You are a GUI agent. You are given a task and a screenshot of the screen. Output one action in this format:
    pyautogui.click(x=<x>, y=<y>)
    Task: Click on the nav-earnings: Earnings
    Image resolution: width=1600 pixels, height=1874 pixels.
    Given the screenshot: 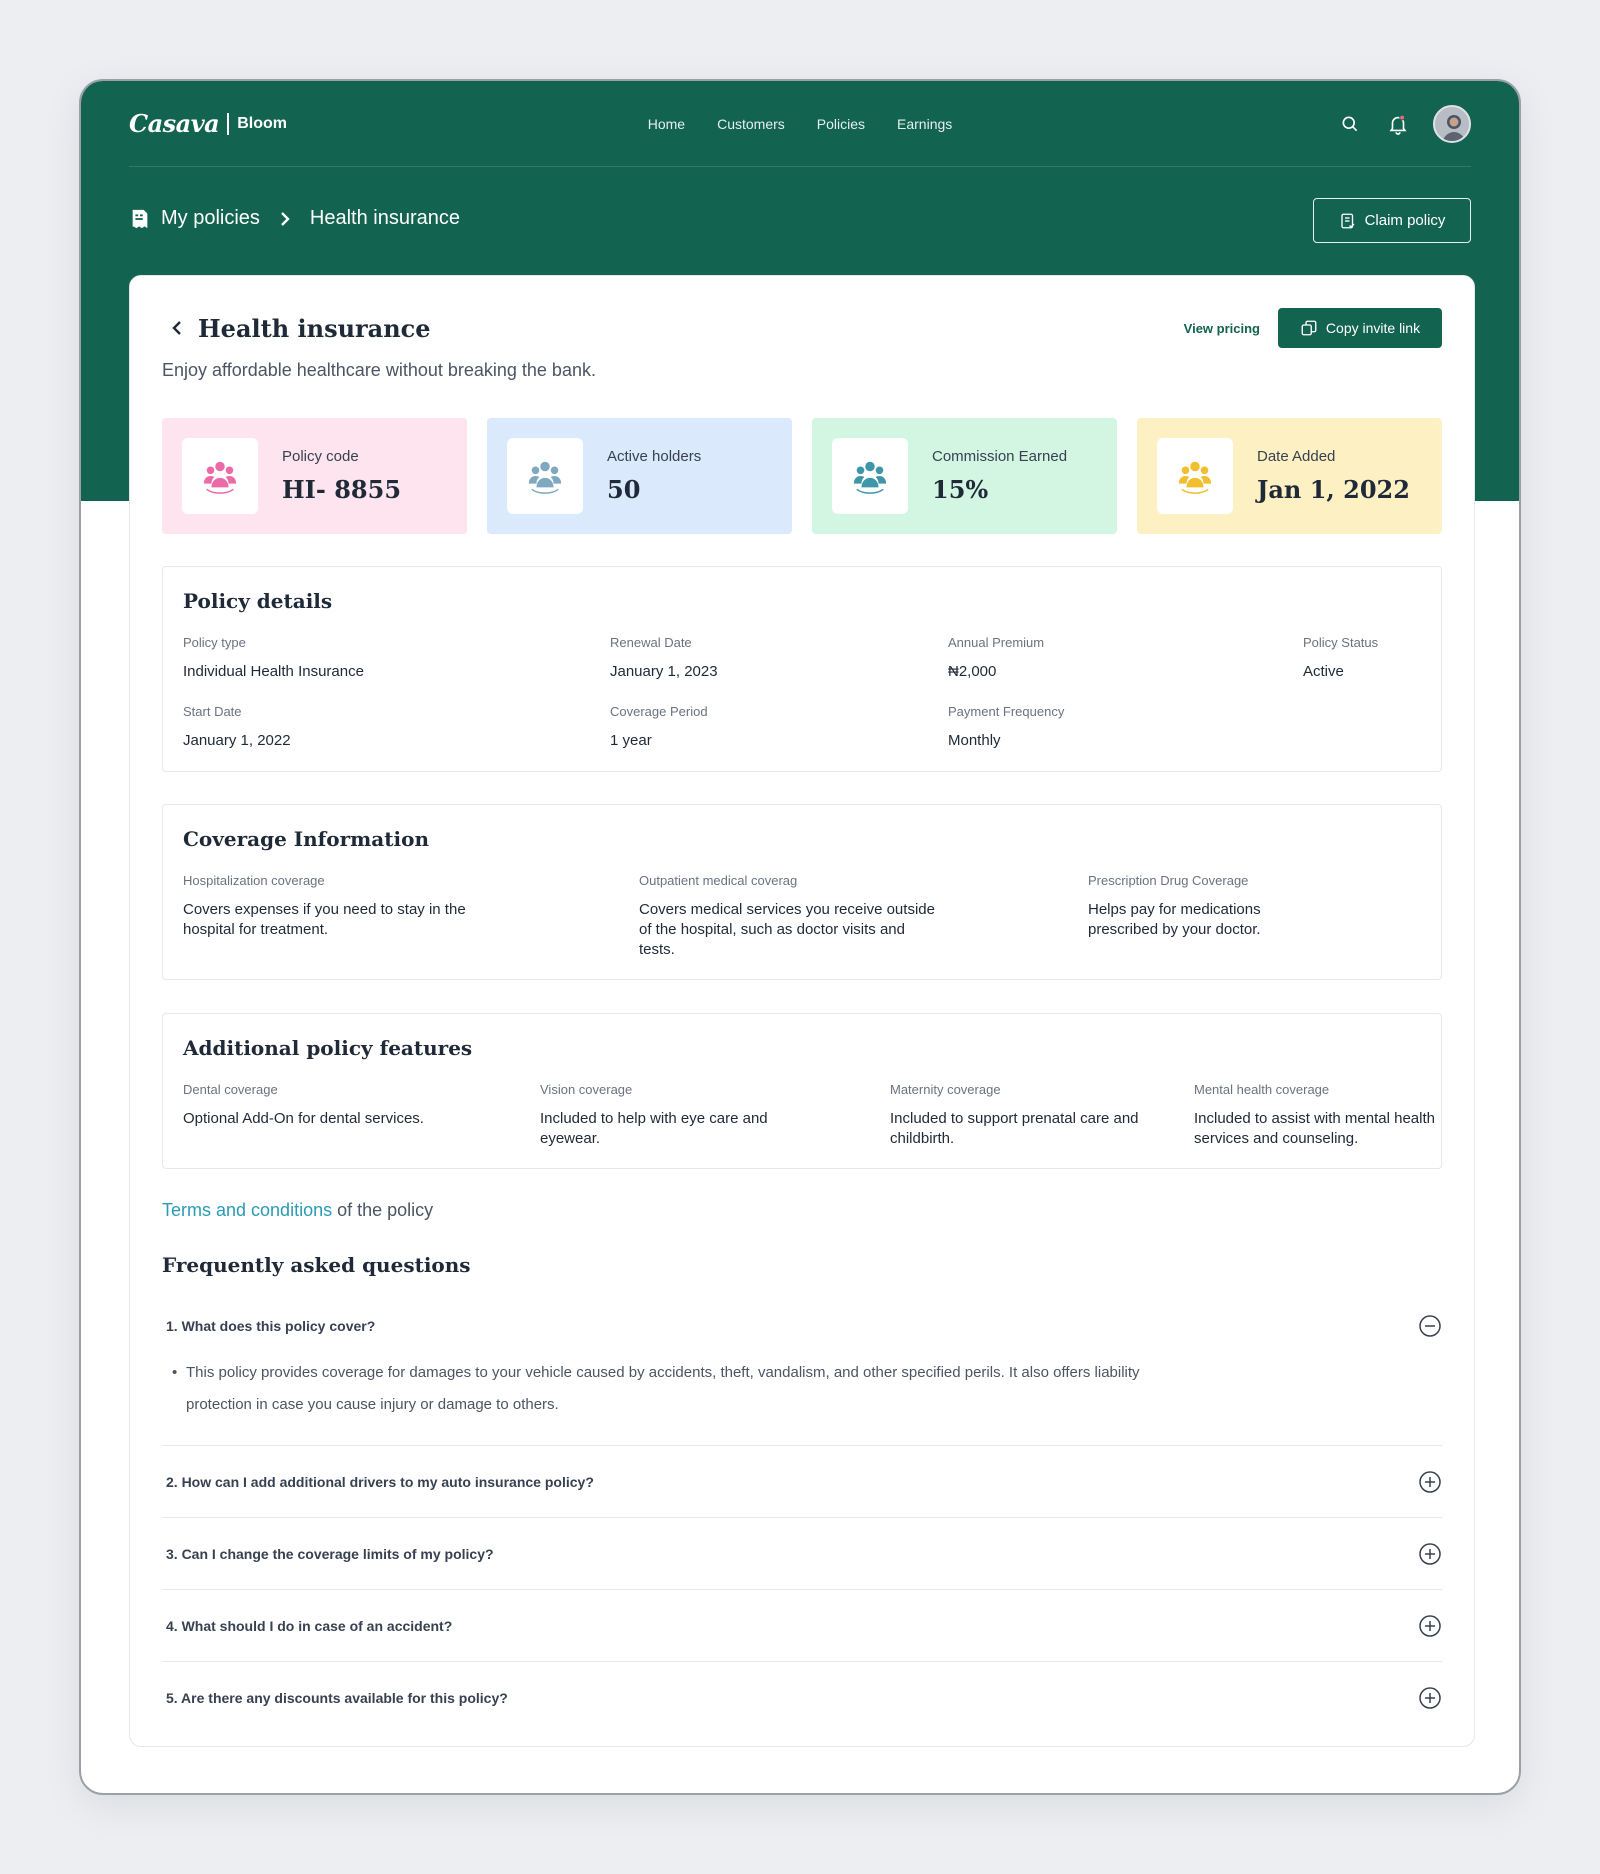 What is the action you would take?
    pyautogui.click(x=924, y=124)
    